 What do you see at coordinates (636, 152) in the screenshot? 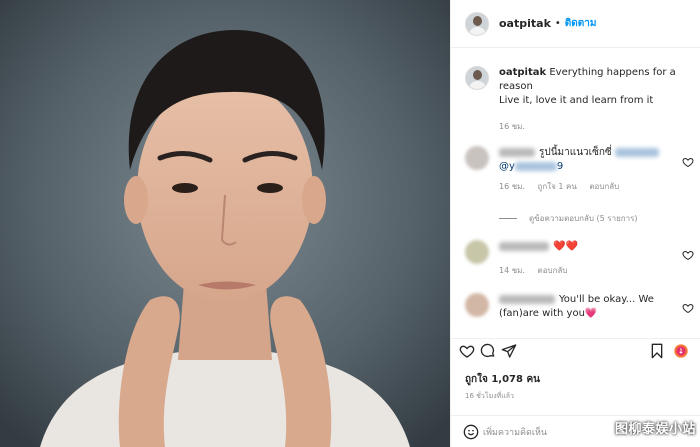
I see `mention-blurred` at bounding box center [636, 152].